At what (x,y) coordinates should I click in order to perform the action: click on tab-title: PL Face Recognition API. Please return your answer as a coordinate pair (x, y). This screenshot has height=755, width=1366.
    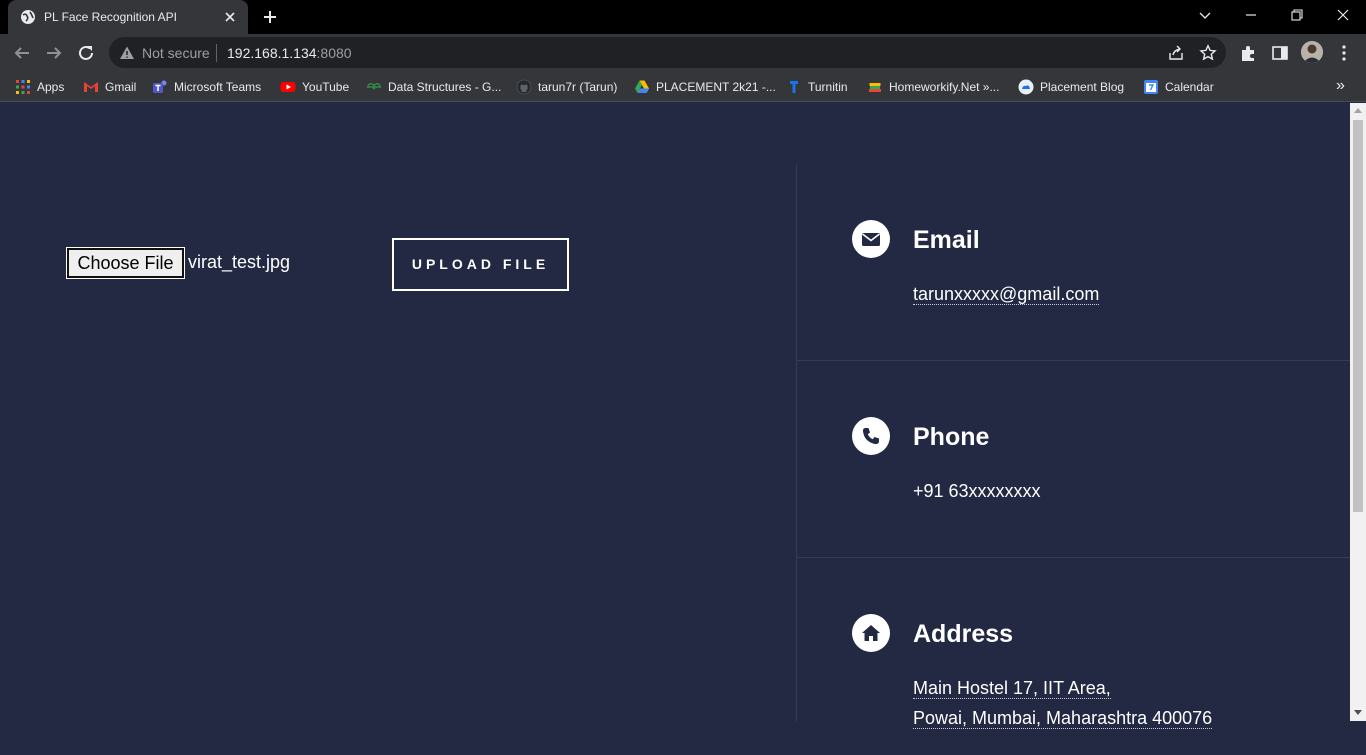
    Looking at the image, I should click on (110, 17).